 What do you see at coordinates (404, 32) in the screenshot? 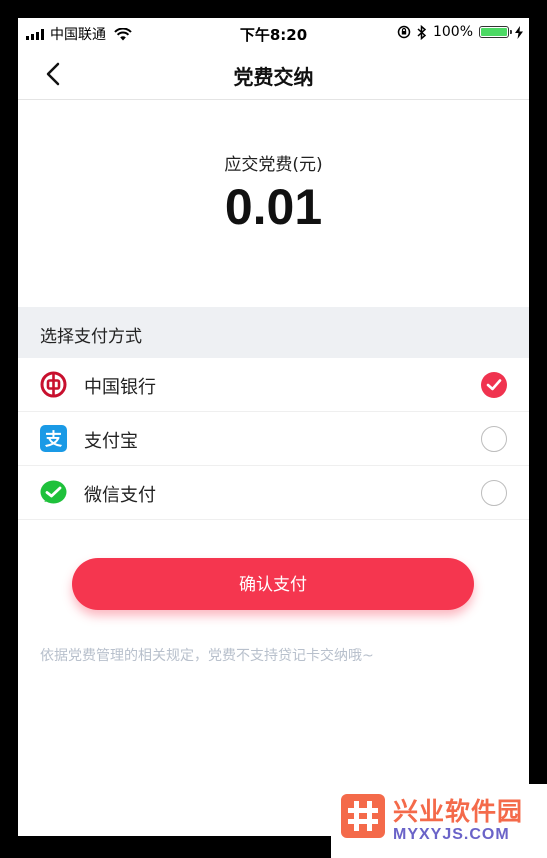
I see `rotation-lock-icon` at bounding box center [404, 32].